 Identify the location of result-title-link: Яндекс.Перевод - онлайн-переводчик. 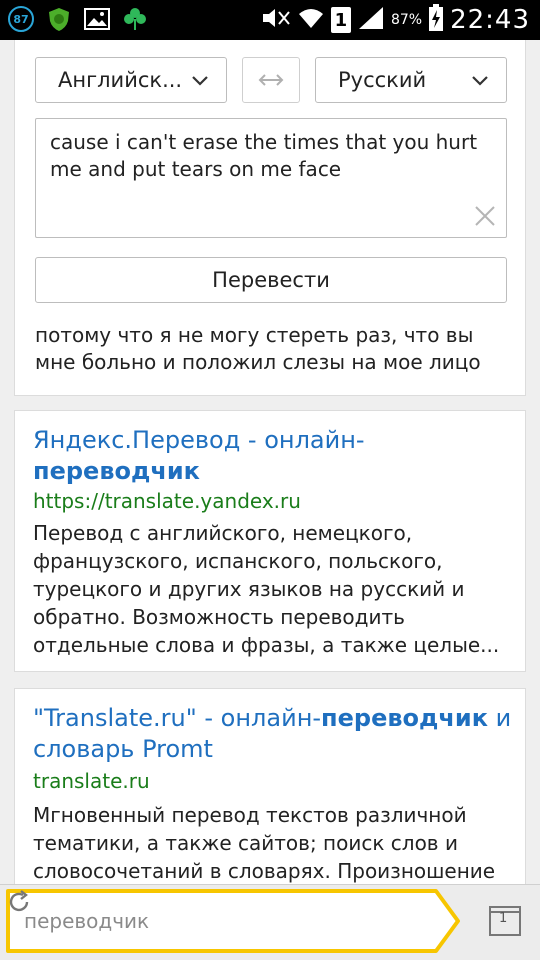
(273, 456).